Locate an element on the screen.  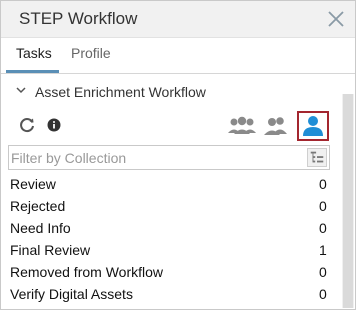
active-tab-indicator is located at coordinates (32, 71).